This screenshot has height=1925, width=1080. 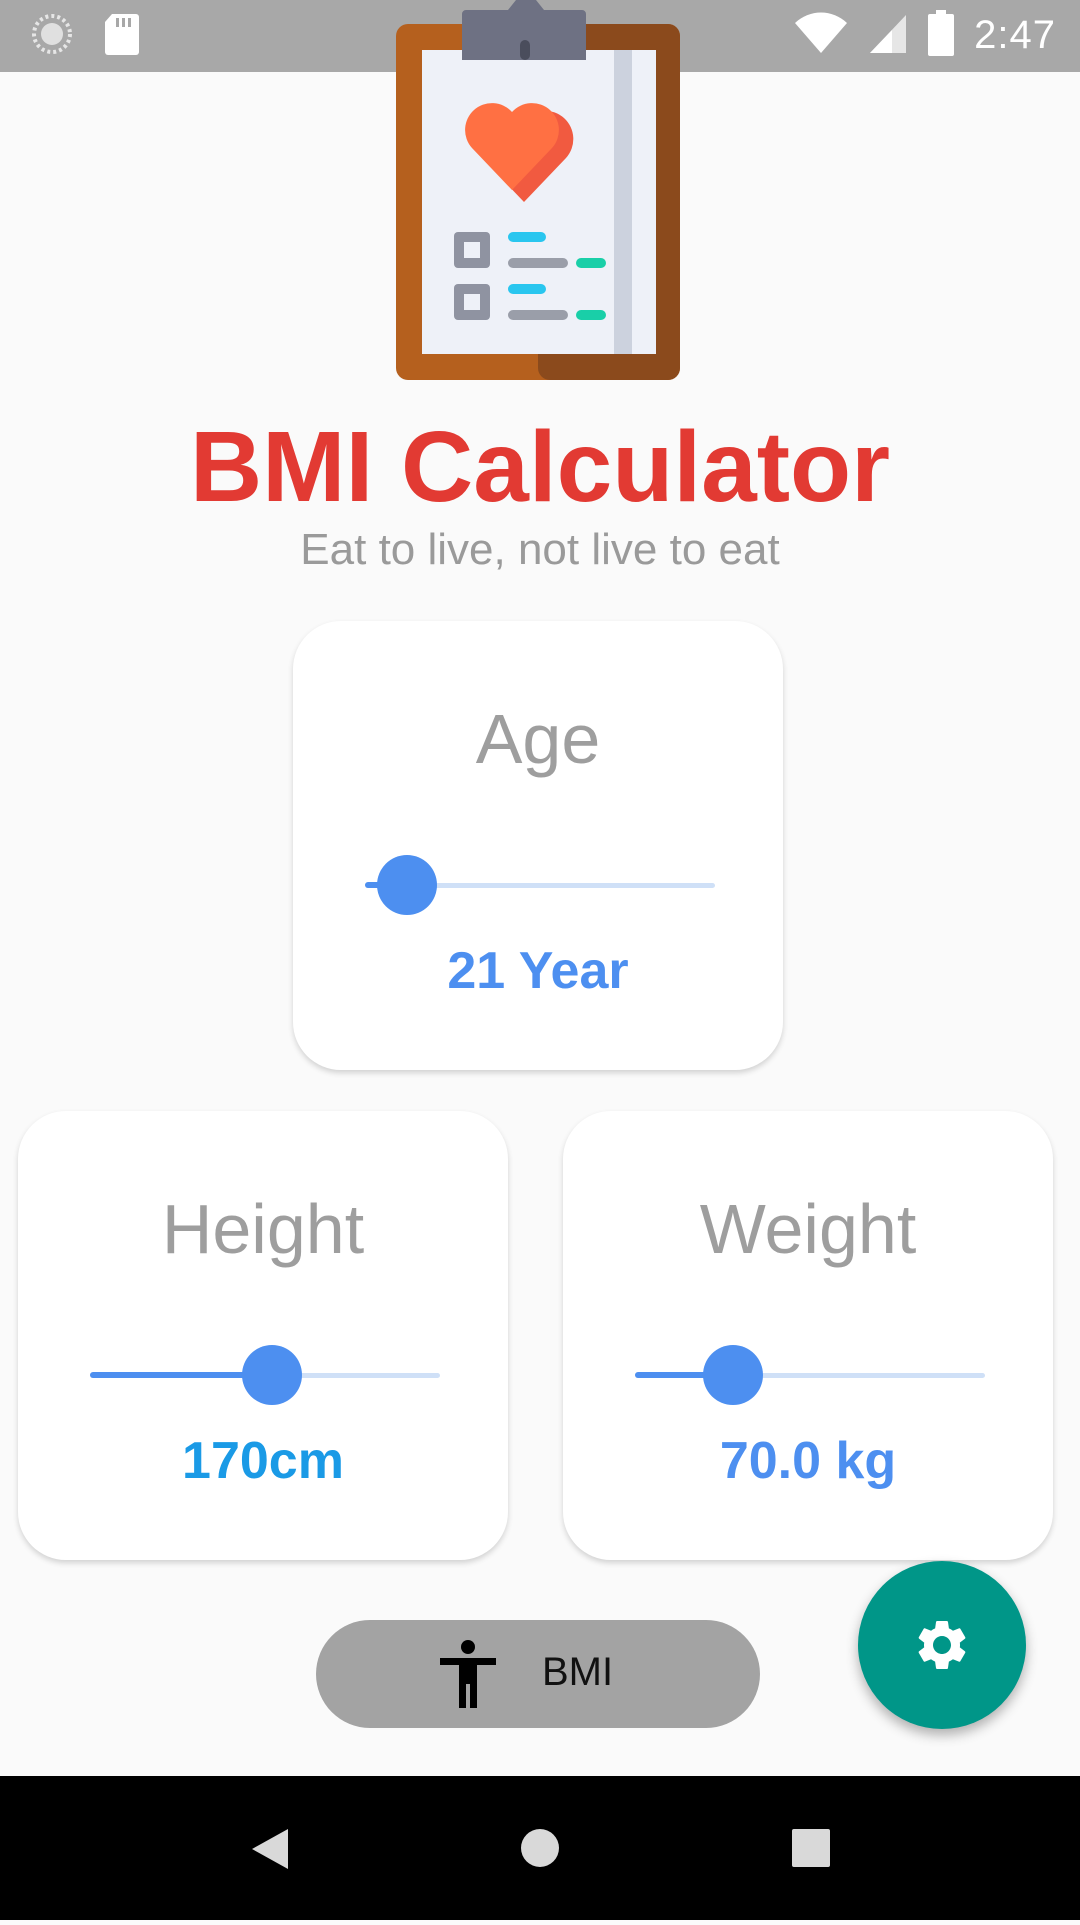 I want to click on age-label: Age, so click(x=538, y=739).